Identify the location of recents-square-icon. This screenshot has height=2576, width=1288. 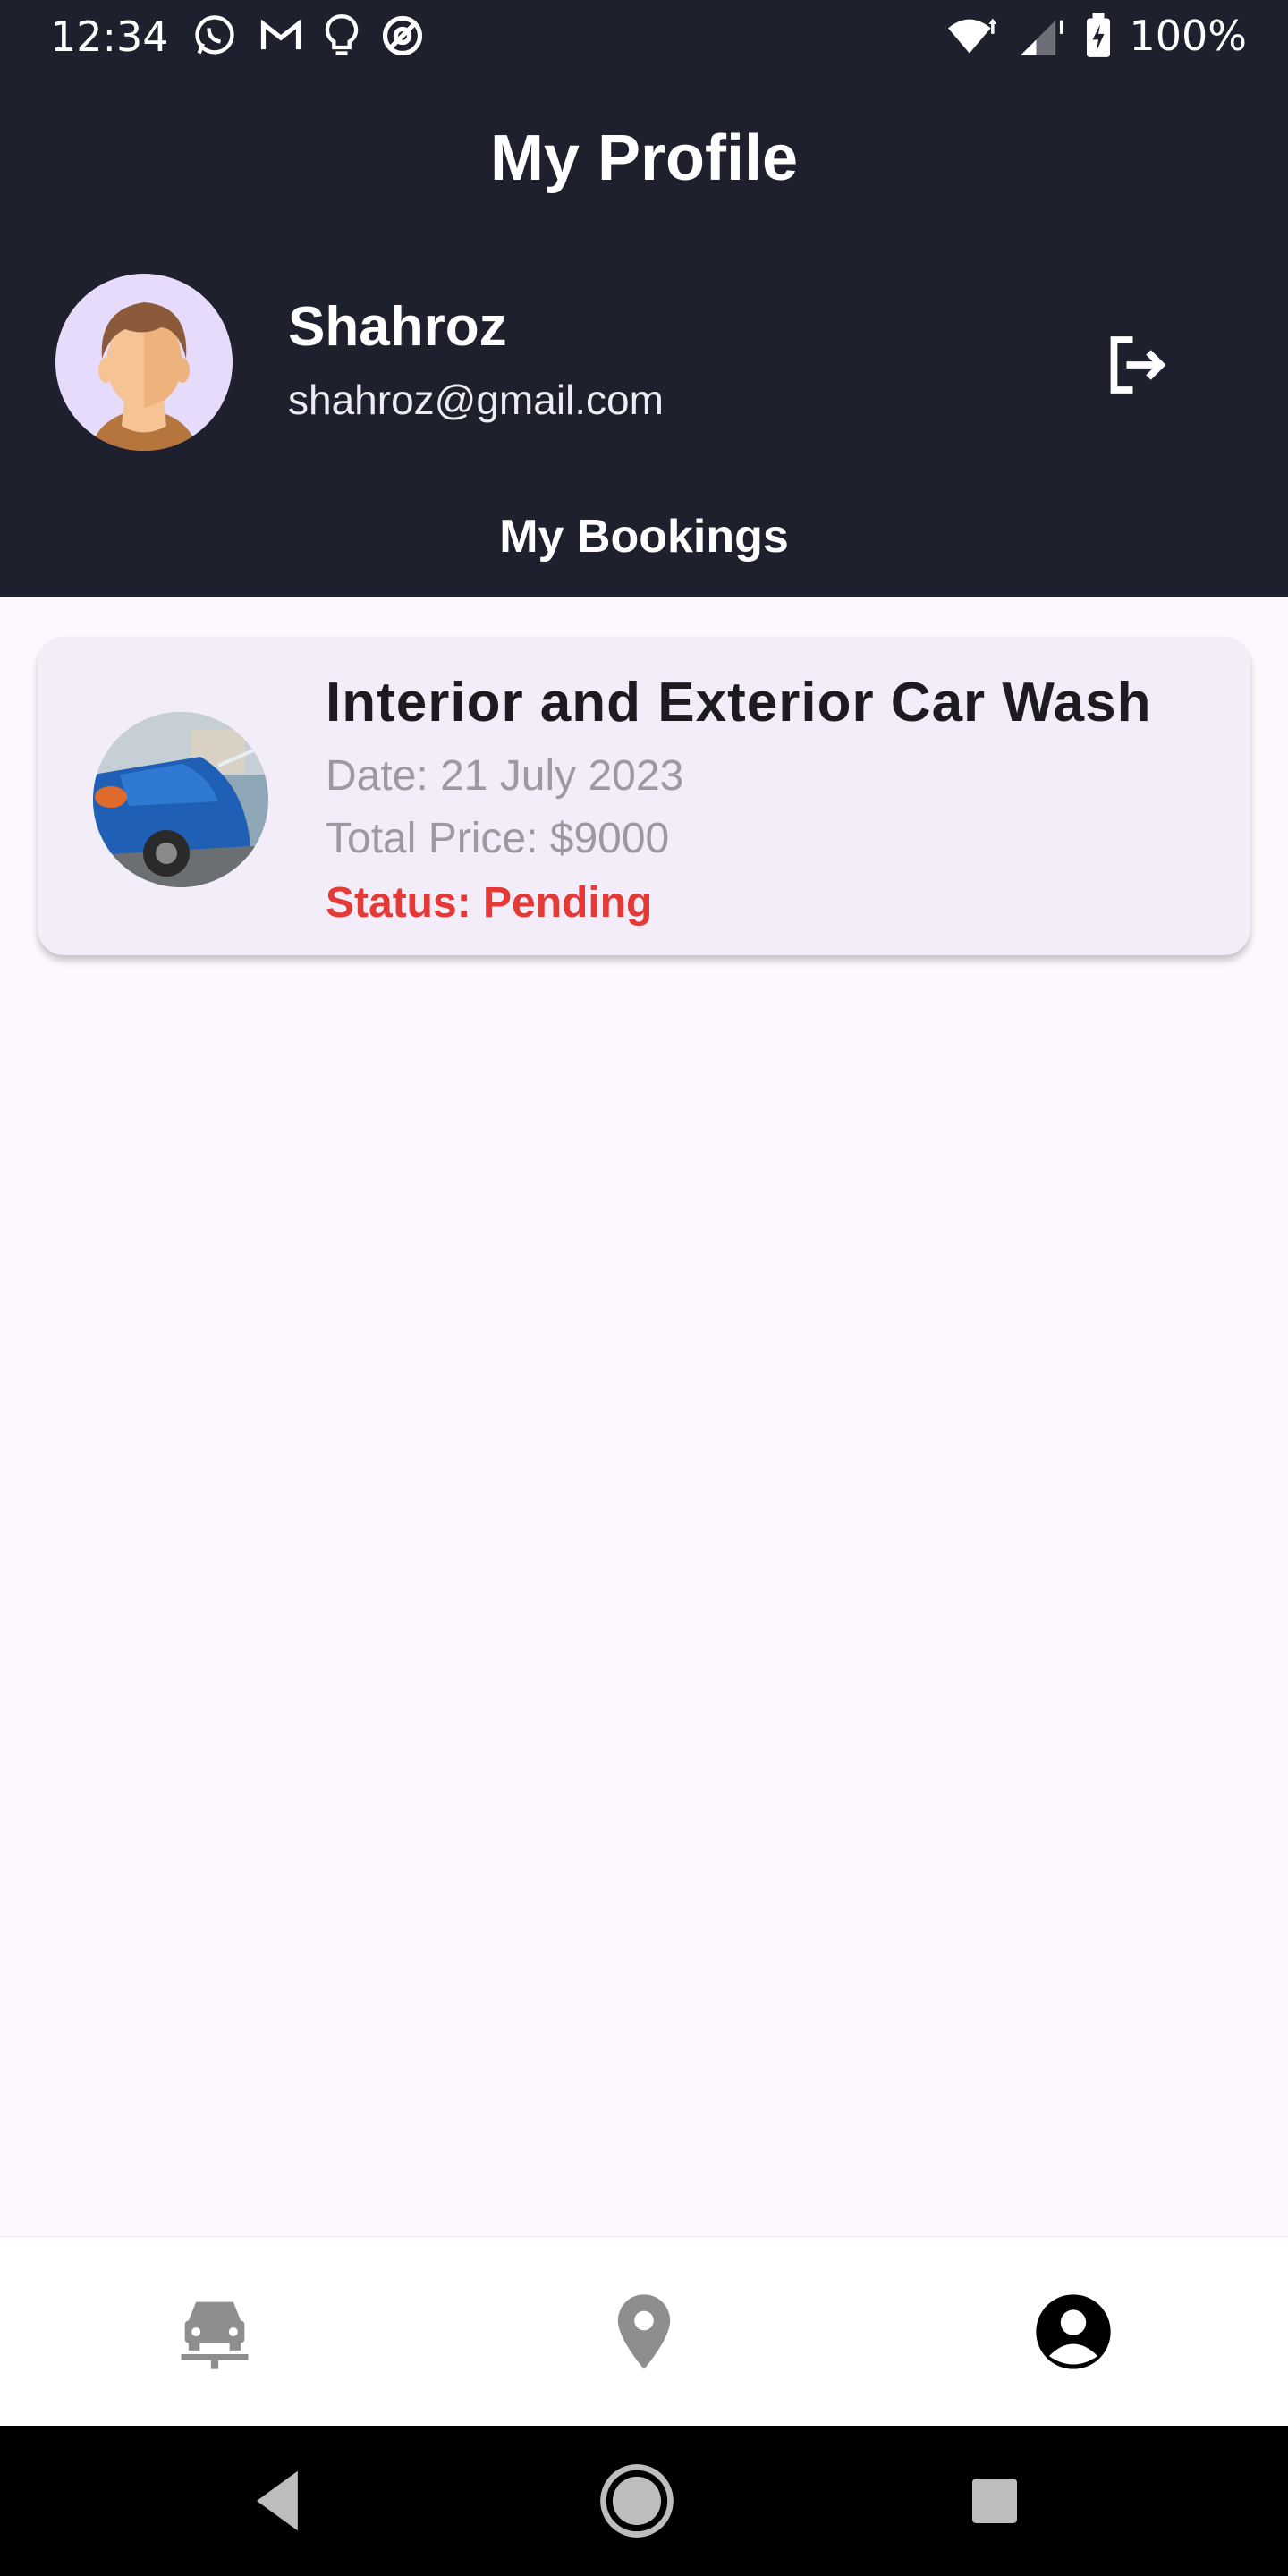
(994, 2501).